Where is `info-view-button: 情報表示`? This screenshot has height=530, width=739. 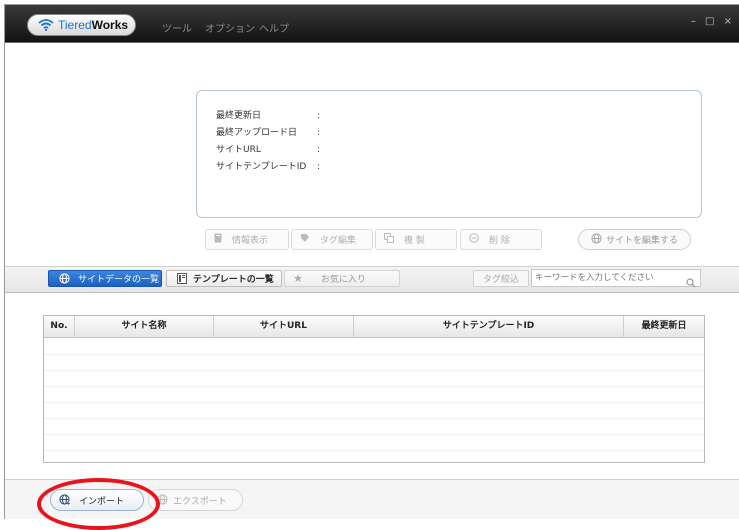
info-view-button: 情報表示 is located at coordinates (247, 239).